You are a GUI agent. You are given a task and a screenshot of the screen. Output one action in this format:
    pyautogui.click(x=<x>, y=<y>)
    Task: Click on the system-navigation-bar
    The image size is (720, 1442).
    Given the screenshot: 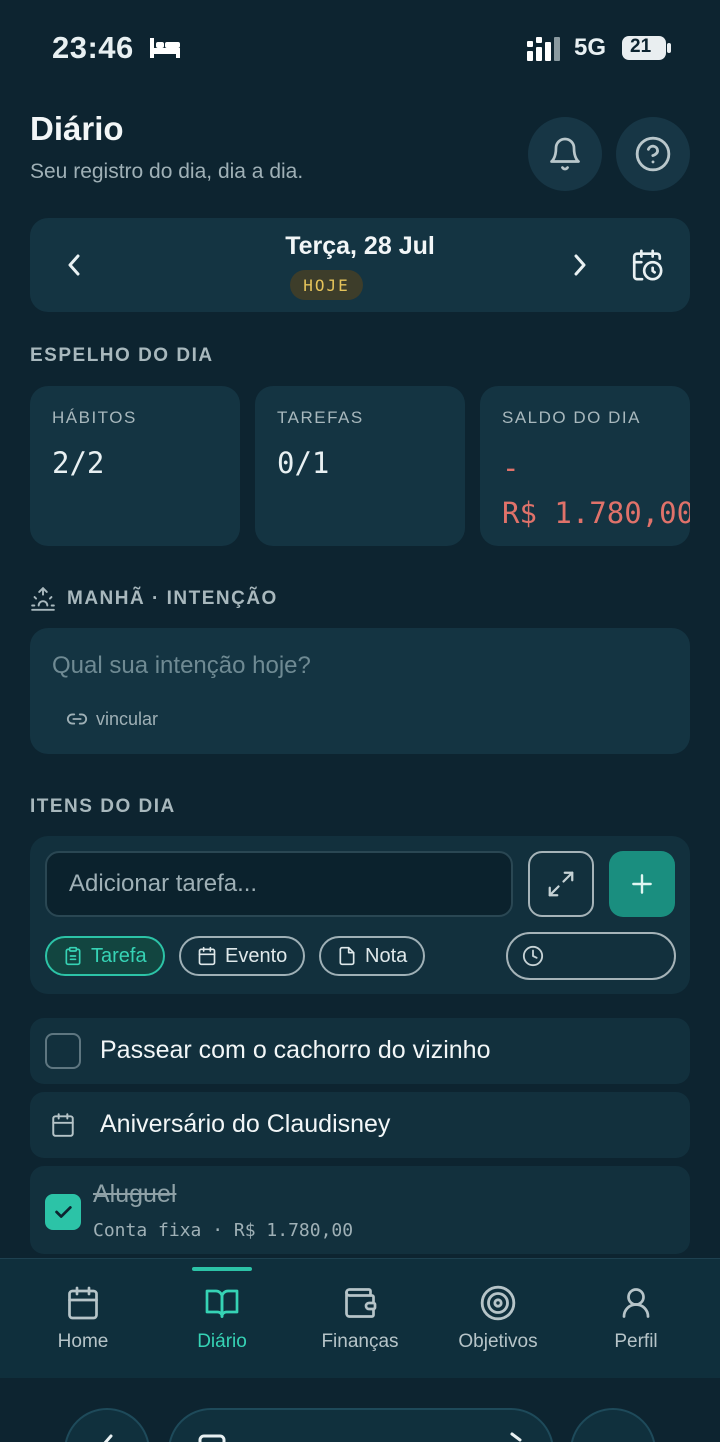 What is the action you would take?
    pyautogui.click(x=360, y=1410)
    